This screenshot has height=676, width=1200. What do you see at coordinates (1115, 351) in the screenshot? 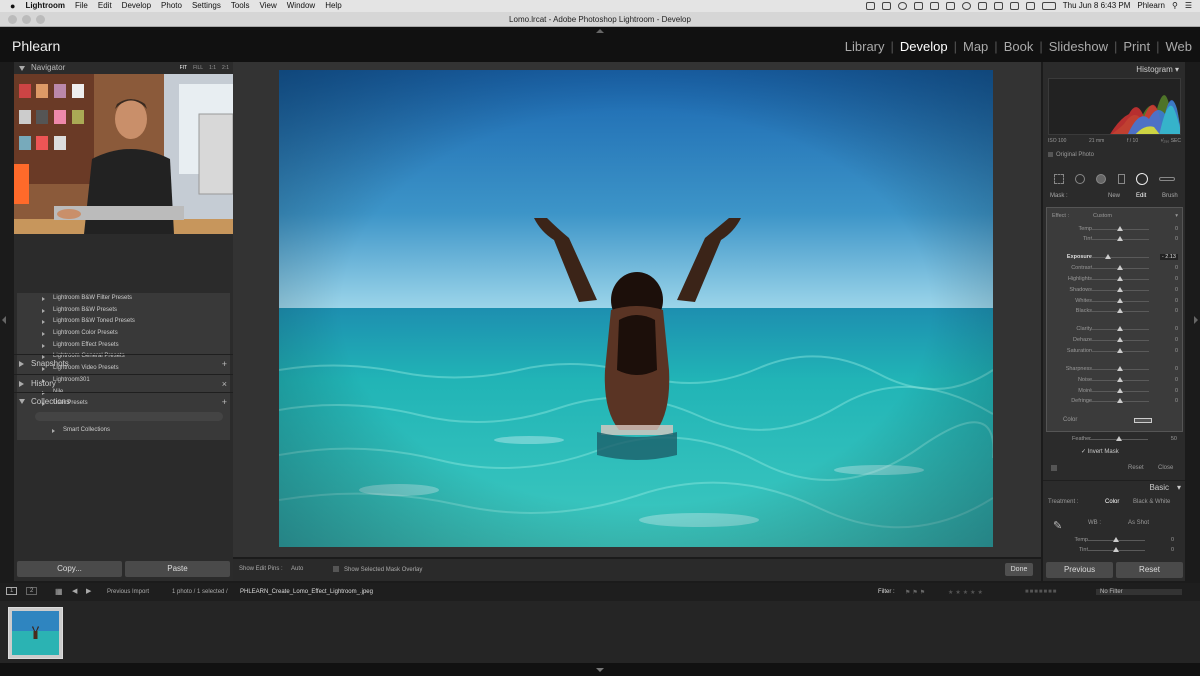
I see `slider-saturation: Saturation 0` at bounding box center [1115, 351].